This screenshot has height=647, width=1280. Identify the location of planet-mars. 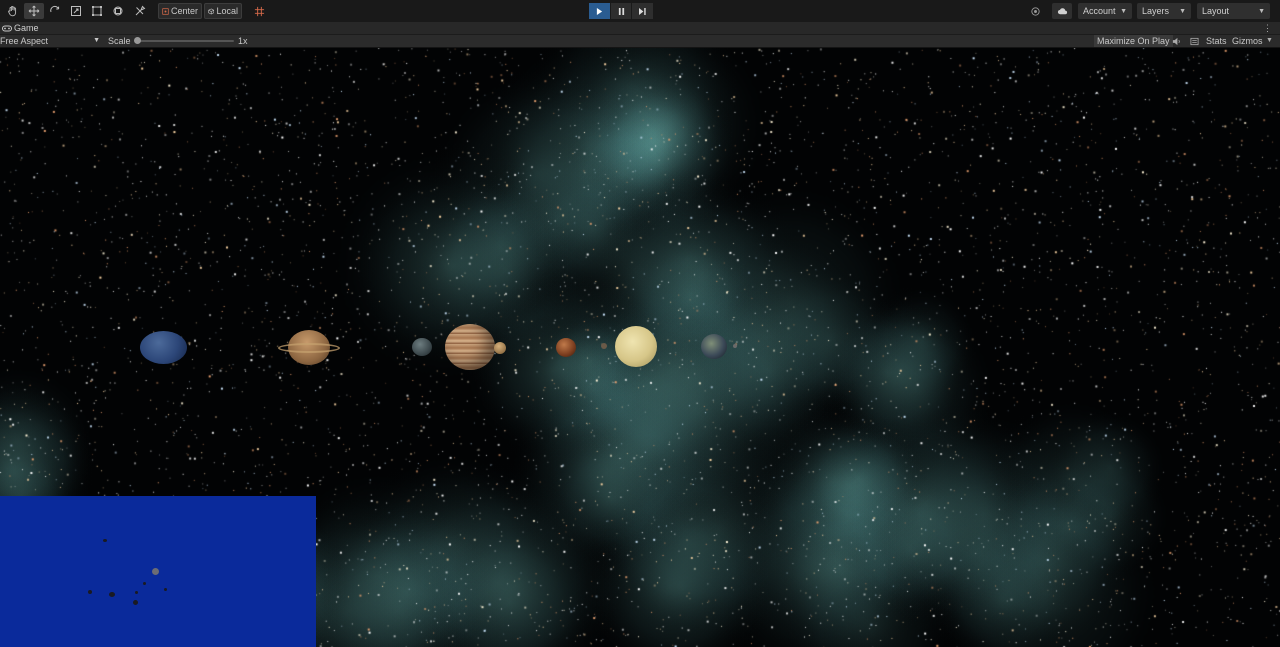
(566, 347).